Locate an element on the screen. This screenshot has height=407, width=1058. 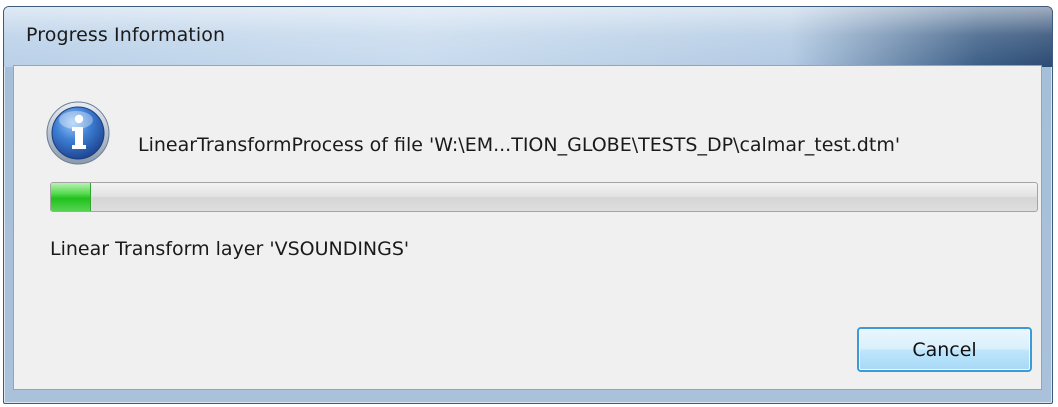
window-title: Progress Information is located at coordinates (126, 35).